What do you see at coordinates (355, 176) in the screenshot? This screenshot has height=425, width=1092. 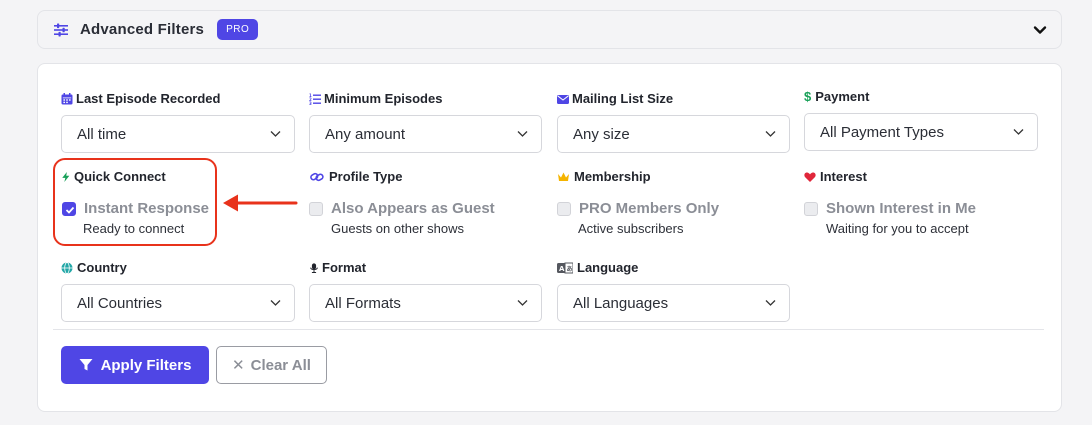 I see `profile-type-label: Profile Type` at bounding box center [355, 176].